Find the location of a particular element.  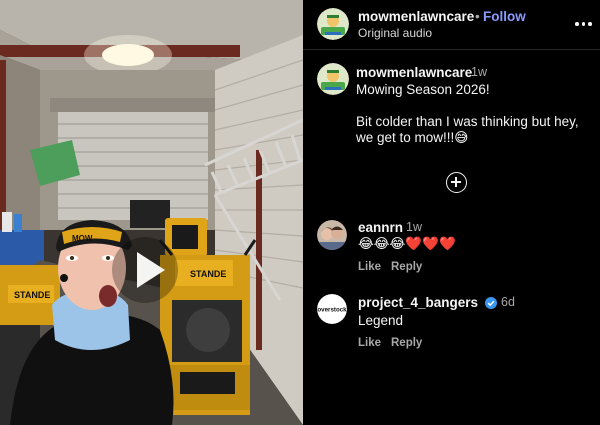

author-username: mowmenlawncare is located at coordinates (416, 16).